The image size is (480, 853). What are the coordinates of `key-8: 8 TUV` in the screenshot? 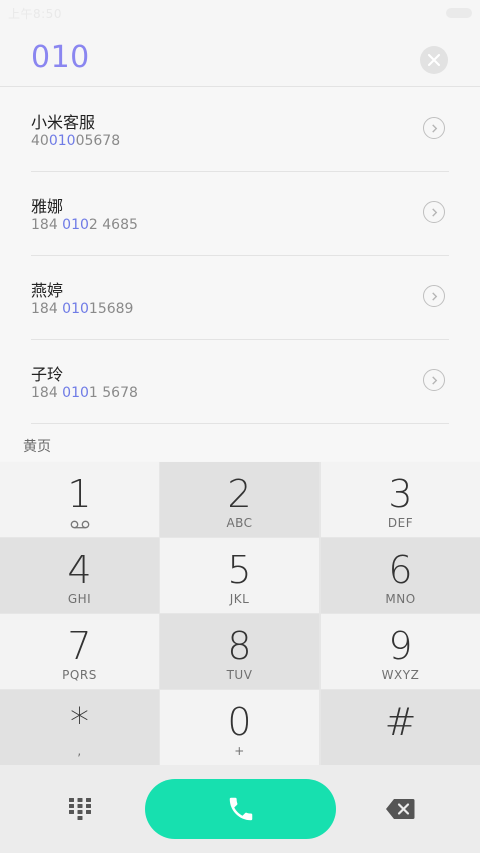 It's located at (239, 651).